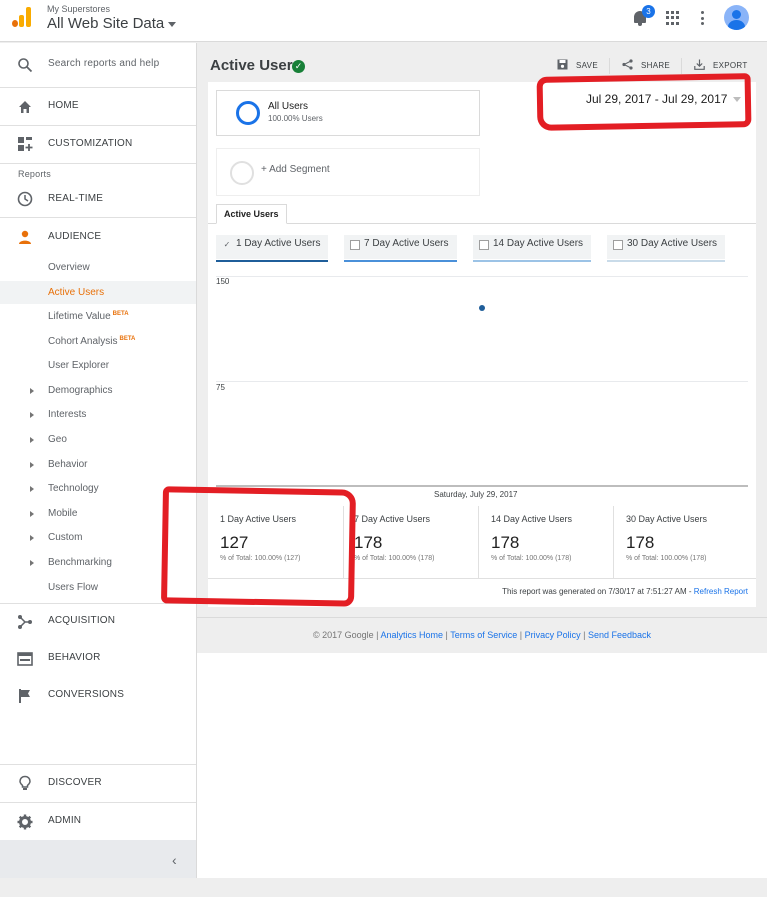 This screenshot has width=767, height=897. What do you see at coordinates (348, 172) in the screenshot?
I see `add-segment-button: + Add Segment` at bounding box center [348, 172].